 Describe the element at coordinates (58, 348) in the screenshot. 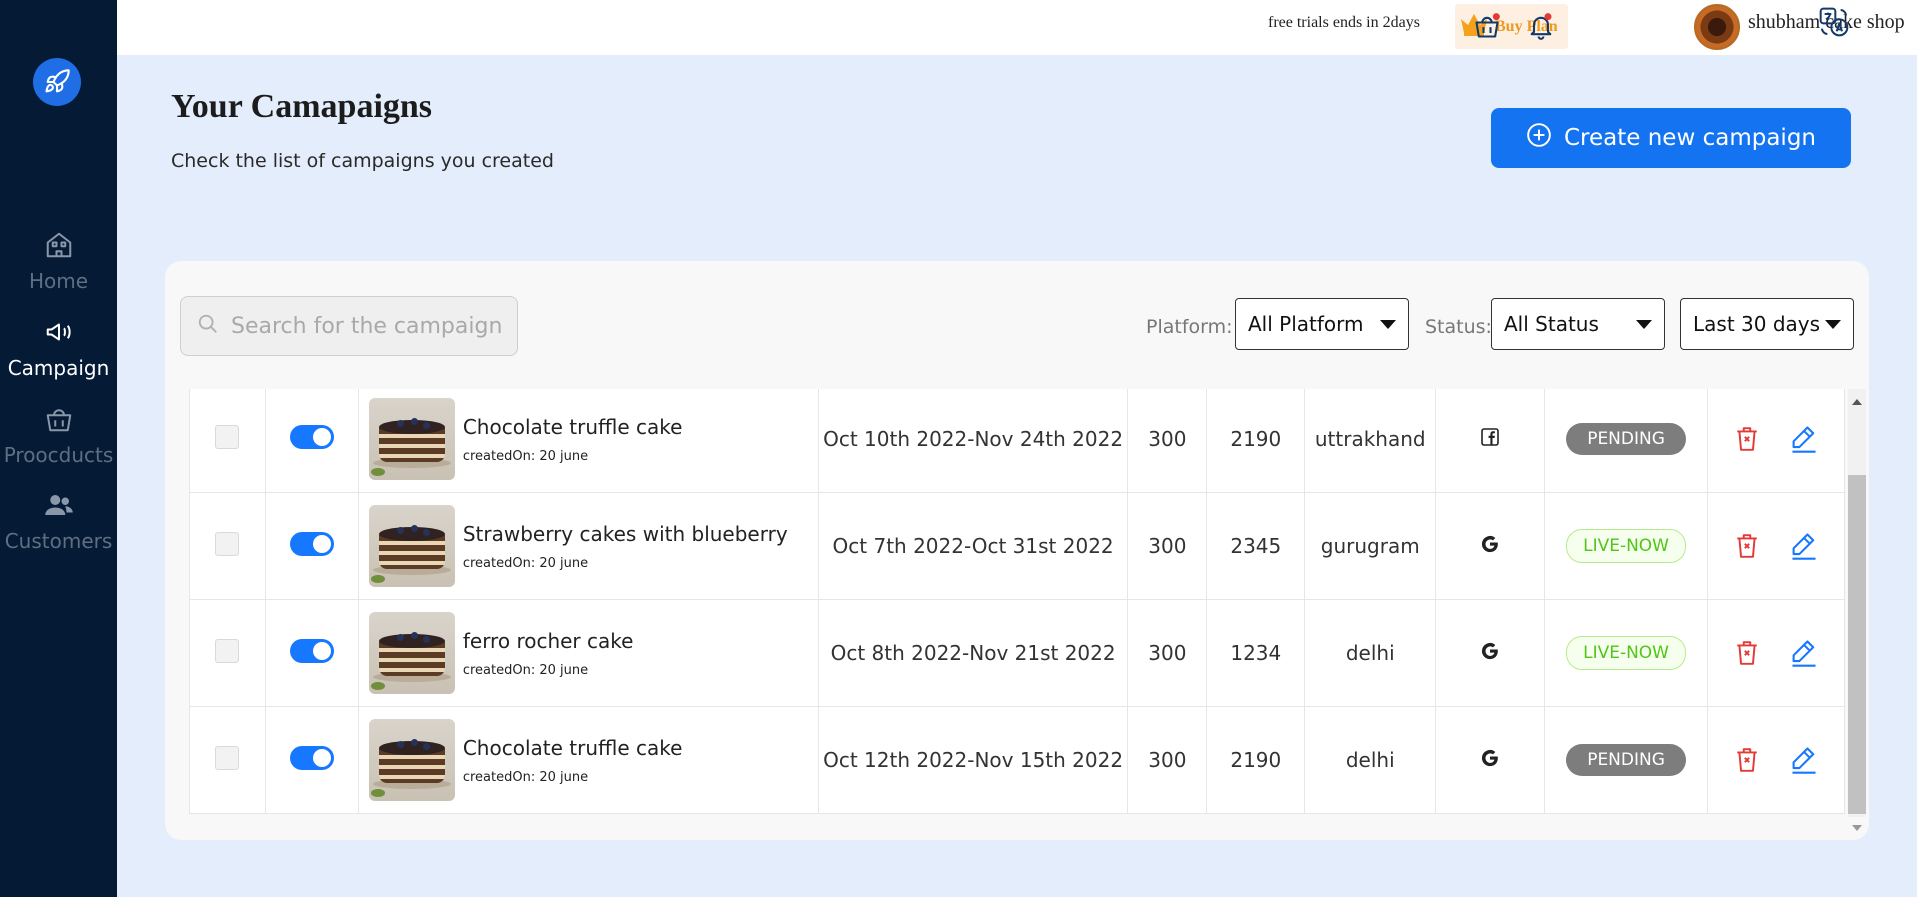

I see `sidebar-item-campaign: Campaign` at that location.